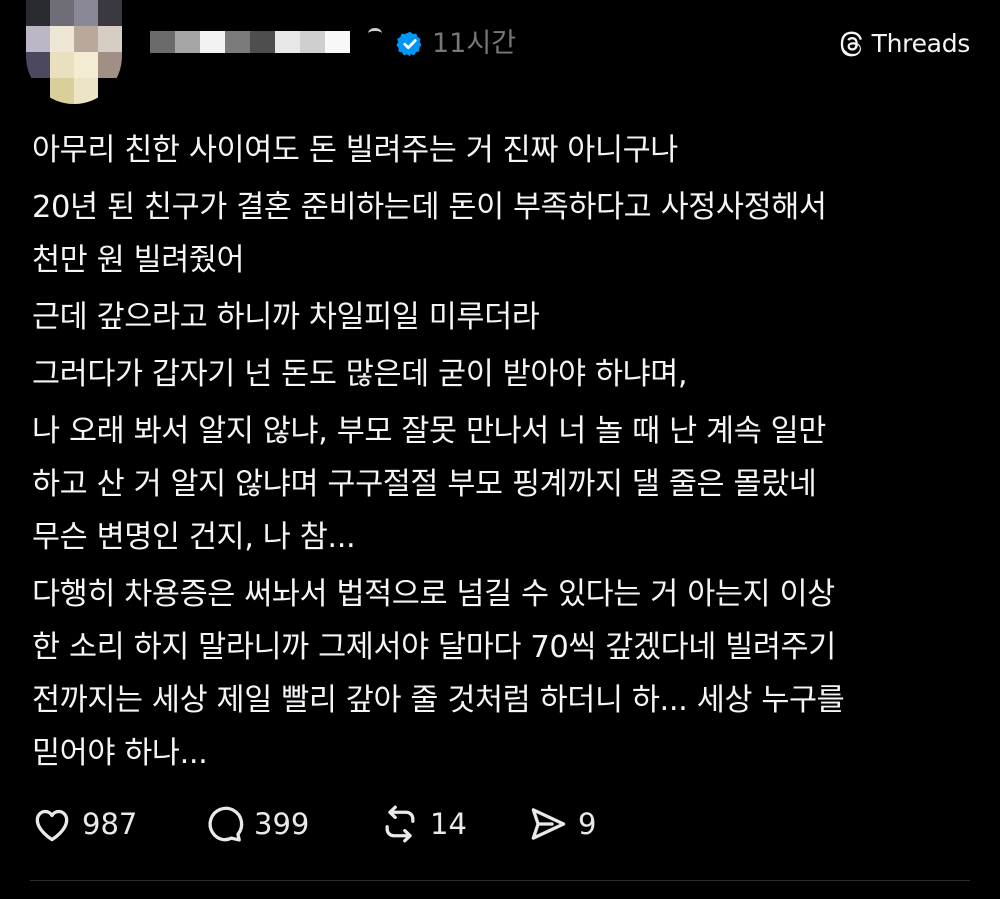 This screenshot has width=1000, height=899. Describe the element at coordinates (52, 825) in the screenshot. I see `heart-icon` at that location.